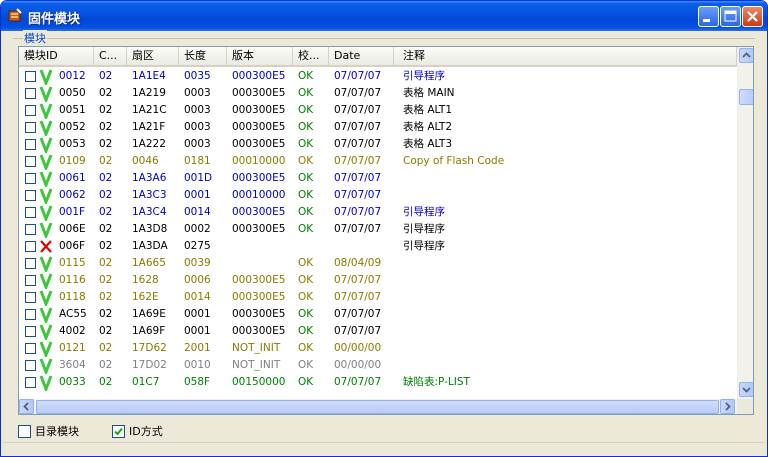 The width and height of the screenshot is (768, 457). I want to click on horizontal-scrollbar, so click(378, 406).